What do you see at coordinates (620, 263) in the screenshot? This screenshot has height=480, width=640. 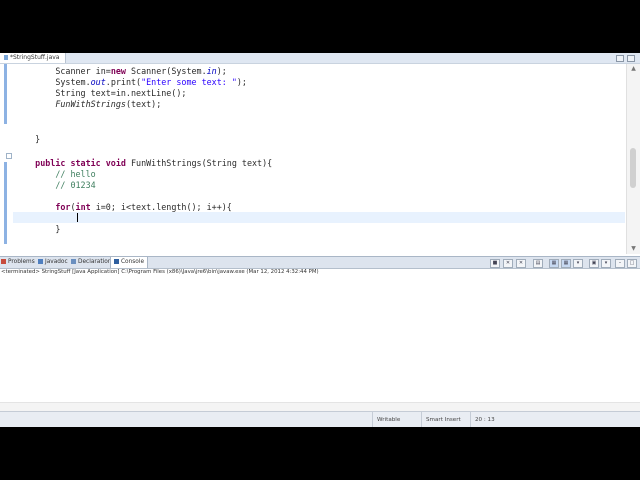 I see `minimize-view-icon: –` at bounding box center [620, 263].